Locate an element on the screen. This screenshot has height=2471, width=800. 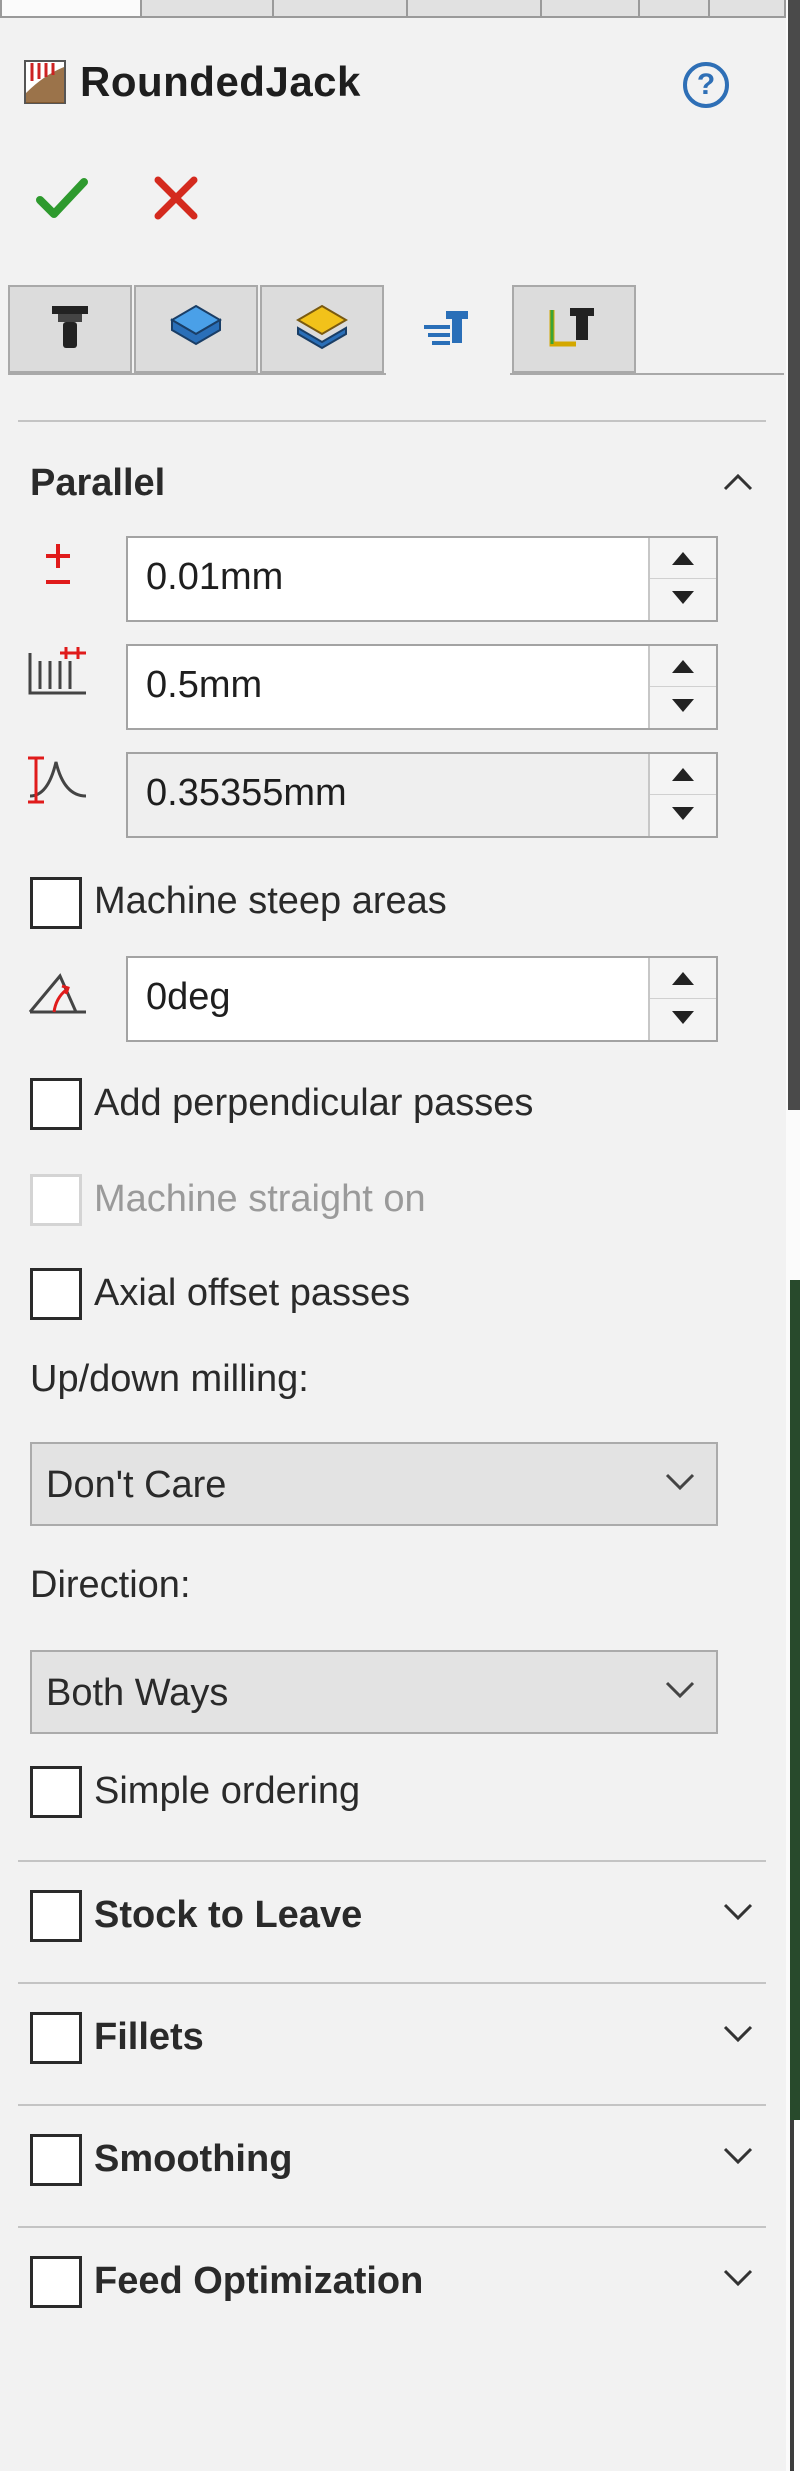
panel-header: RoundedJack is located at coordinates (191, 82).